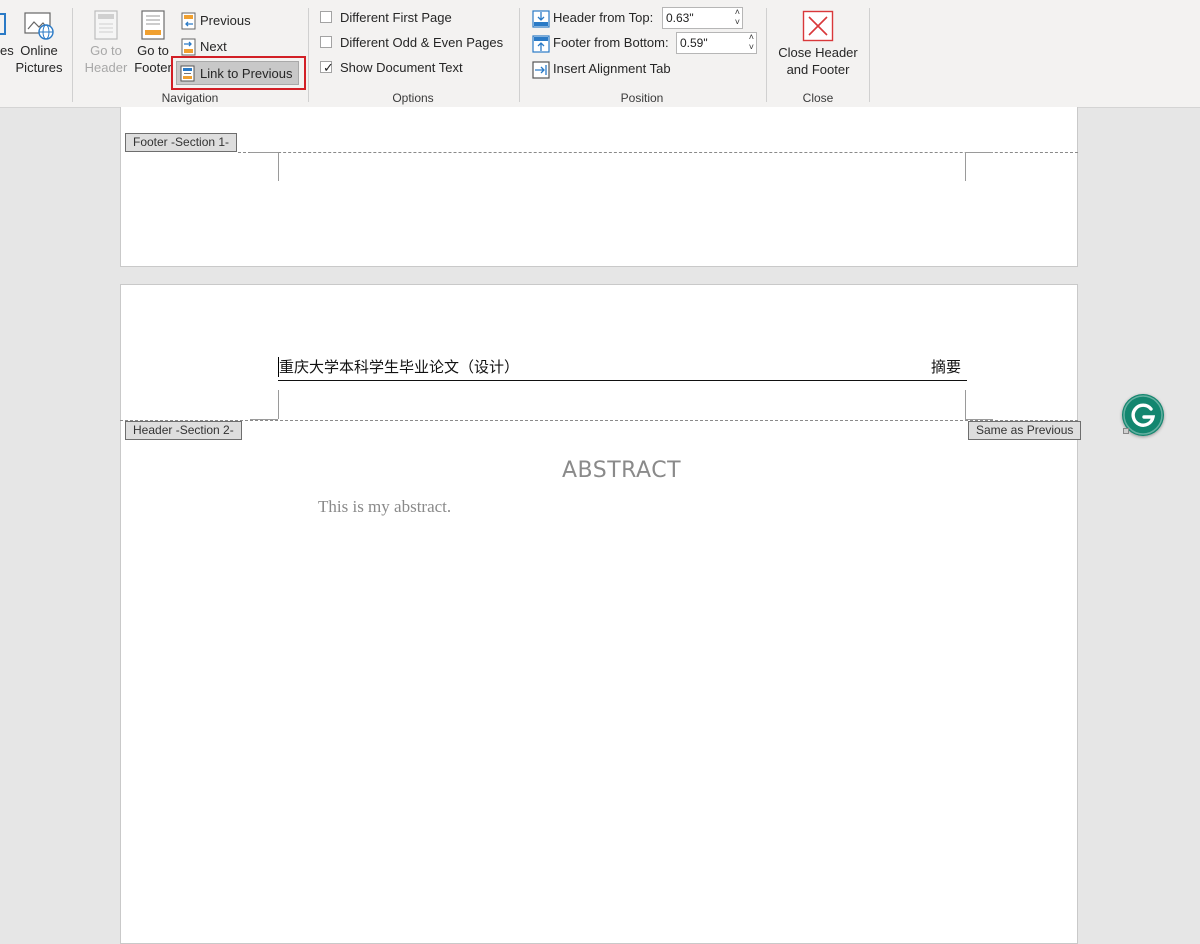  What do you see at coordinates (603, 17) in the screenshot?
I see `header-from-top-label: Header from Top:` at bounding box center [603, 17].